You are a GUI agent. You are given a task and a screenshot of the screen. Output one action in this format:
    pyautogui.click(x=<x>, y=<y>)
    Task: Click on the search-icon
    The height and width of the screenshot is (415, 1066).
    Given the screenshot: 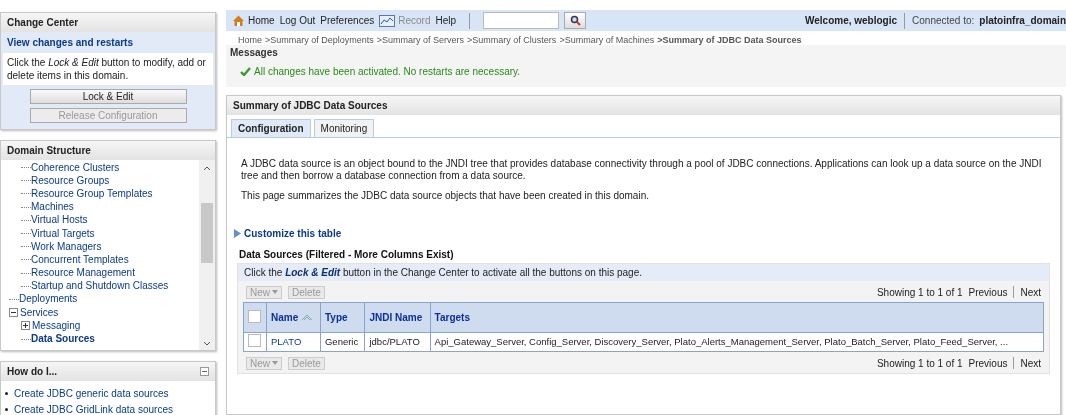 What is the action you would take?
    pyautogui.click(x=575, y=20)
    